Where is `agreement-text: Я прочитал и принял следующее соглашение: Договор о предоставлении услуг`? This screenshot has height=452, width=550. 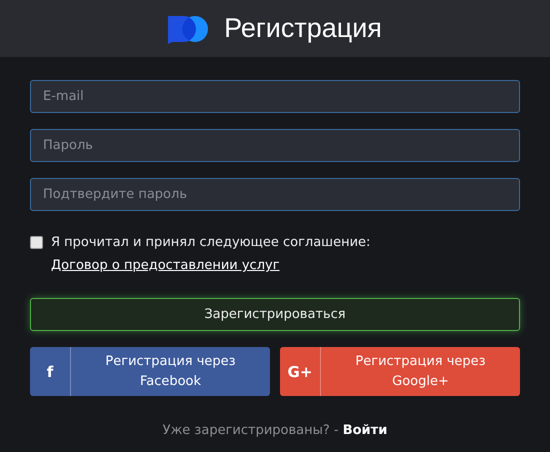
agreement-text: Я прочитал и принял следующее соглашение: Договор о предоставлении услуг is located at coordinates (211, 254).